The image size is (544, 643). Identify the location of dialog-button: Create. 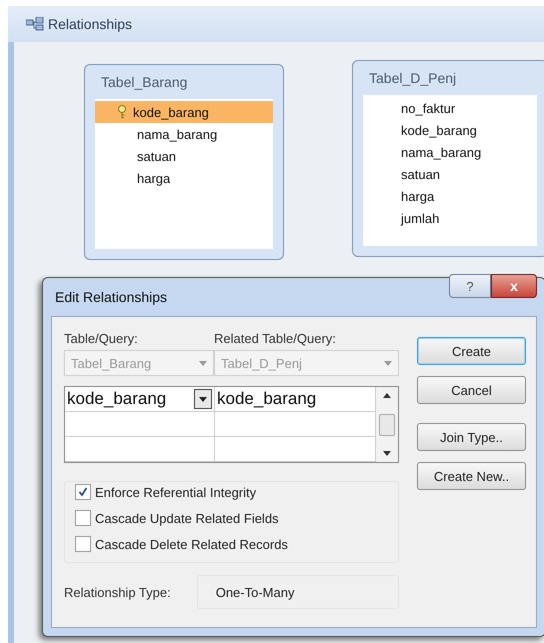
(471, 351).